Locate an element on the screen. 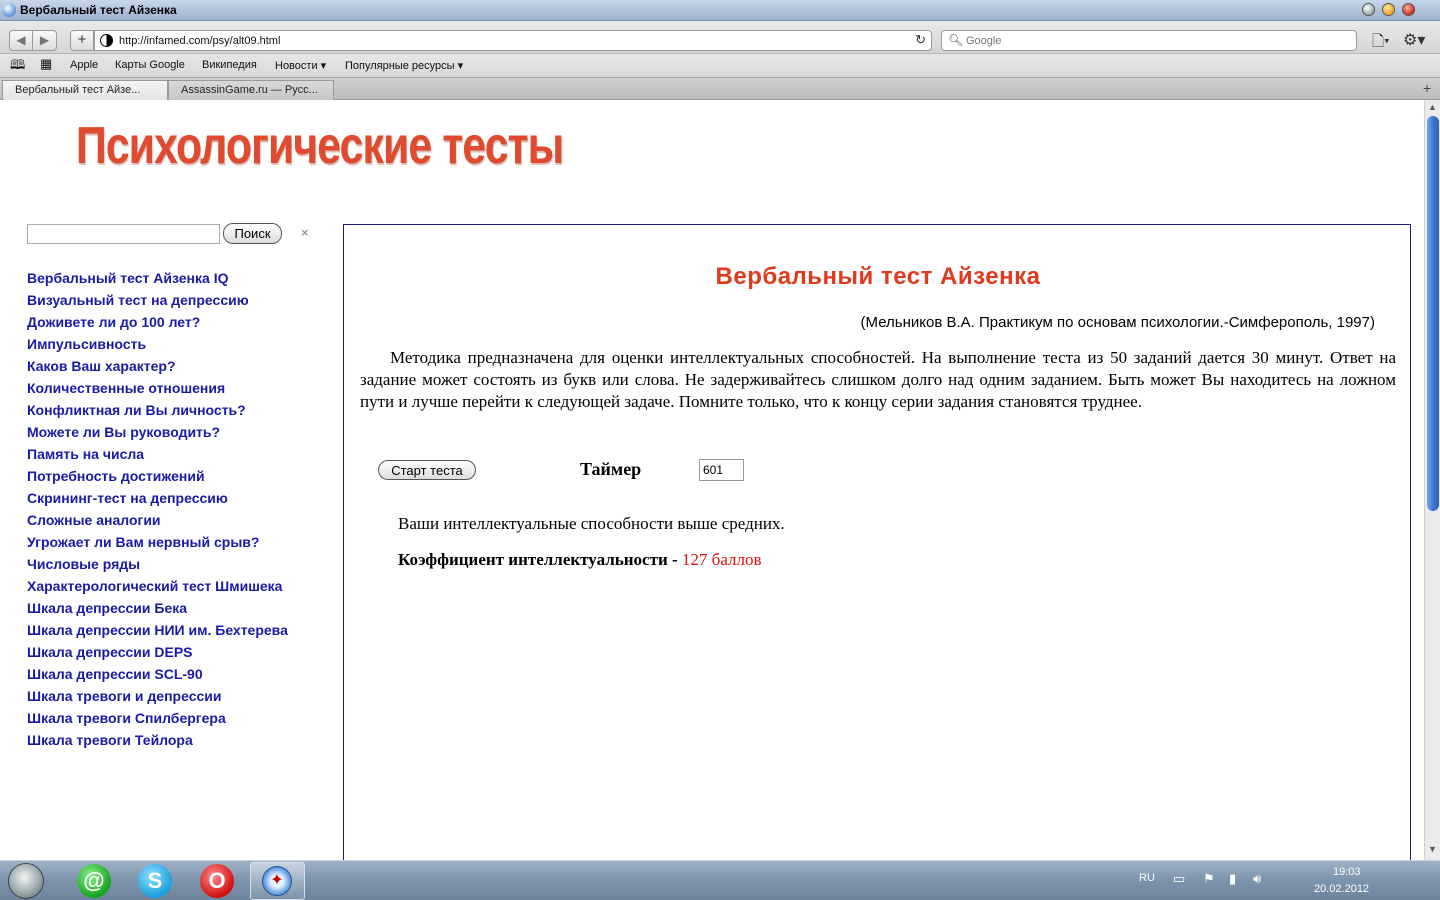  start-button is located at coordinates (26, 881).